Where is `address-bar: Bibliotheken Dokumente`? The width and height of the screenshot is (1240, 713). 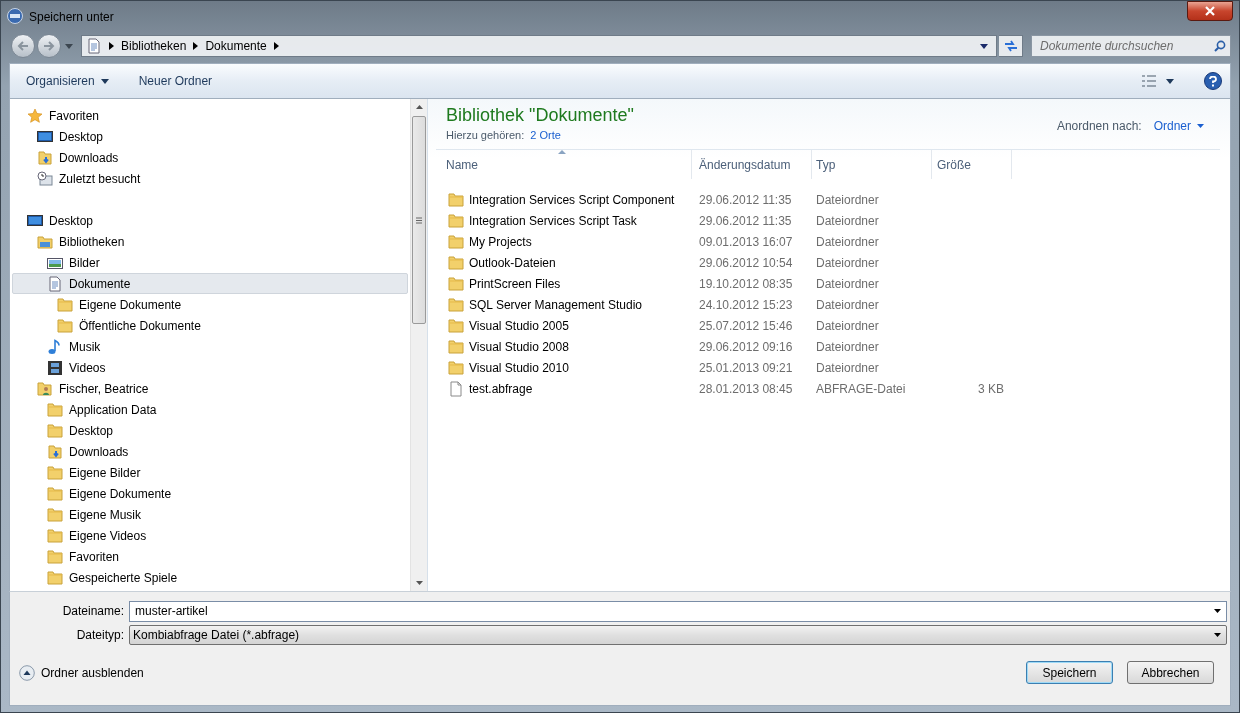 address-bar: Bibliotheken Dokumente is located at coordinates (539, 46).